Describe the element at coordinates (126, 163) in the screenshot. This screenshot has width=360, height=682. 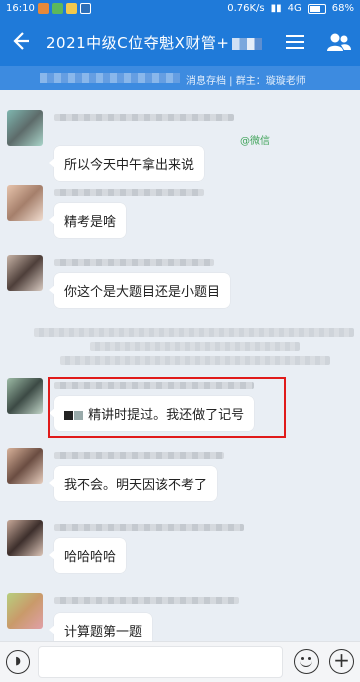
I see `message-bubble: 所以今天中午拿出来说` at that location.